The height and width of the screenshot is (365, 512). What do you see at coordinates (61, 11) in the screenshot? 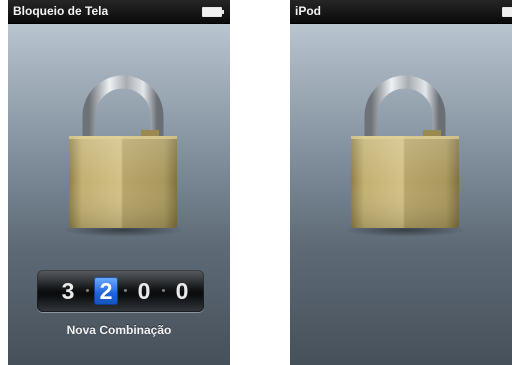
I see `status-bar-title: Bloqueio de Tela` at bounding box center [61, 11].